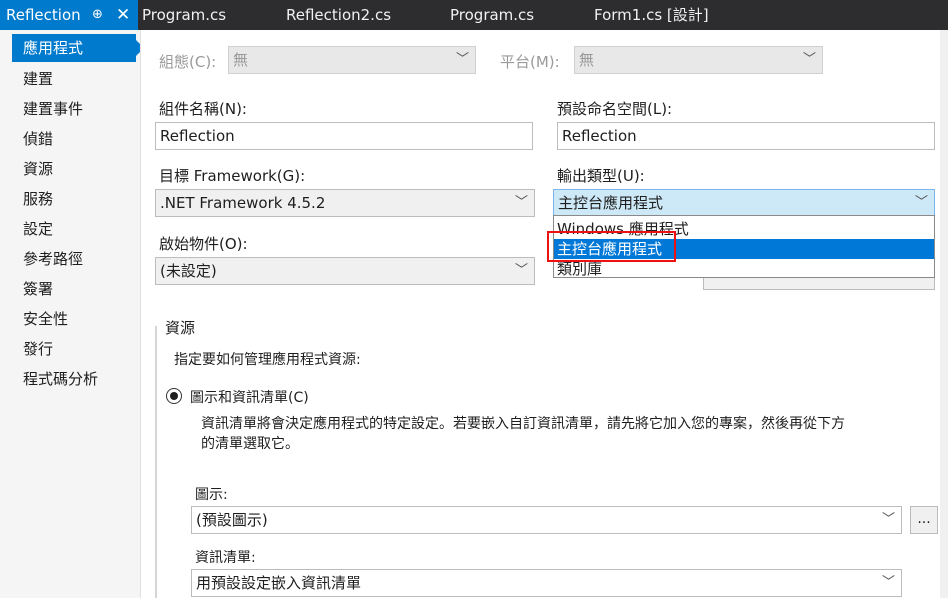 This screenshot has width=948, height=598. I want to click on sidebar-item-build: 建置, so click(74, 79).